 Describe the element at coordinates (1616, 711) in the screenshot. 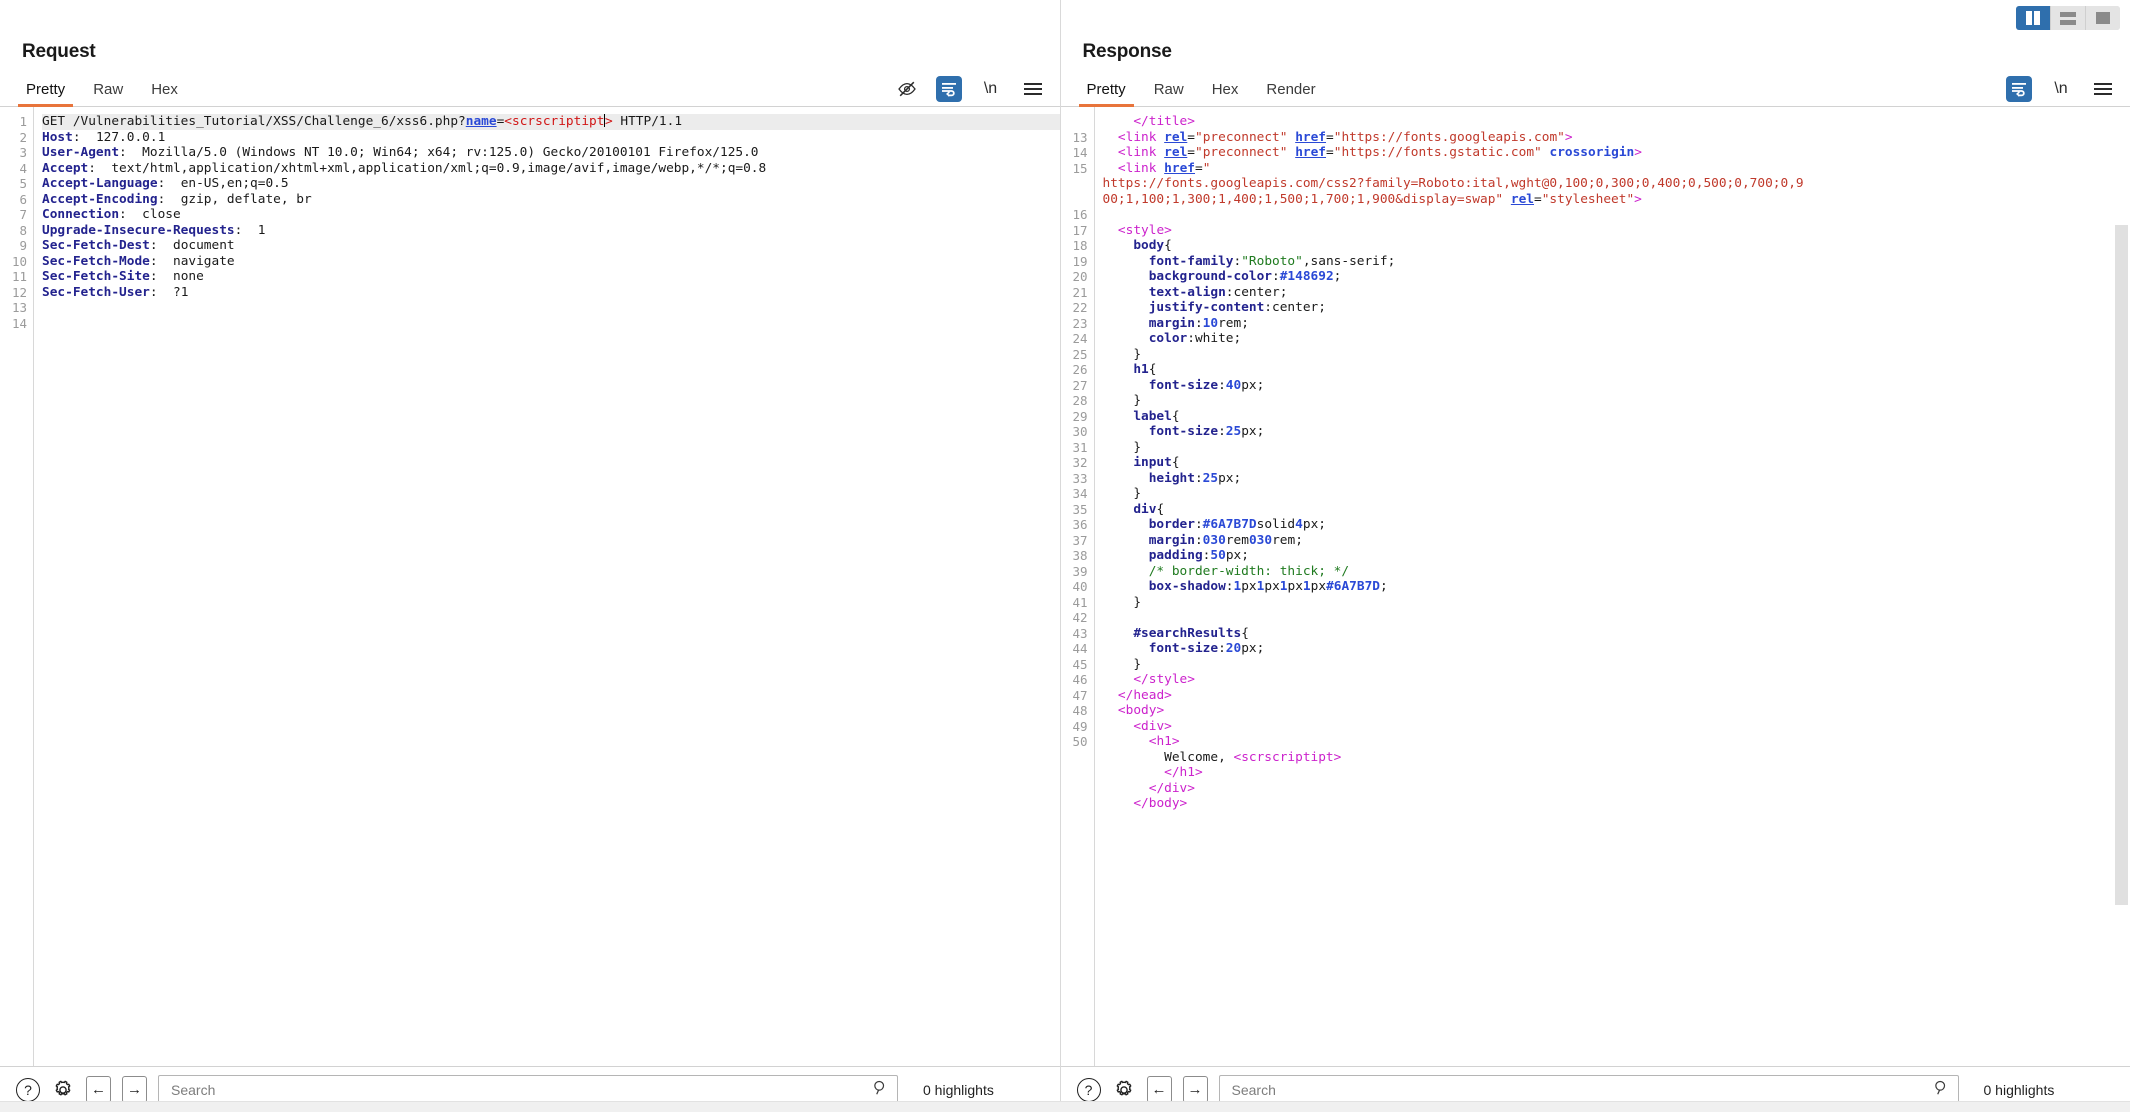

I see `code-line: <body>` at that location.